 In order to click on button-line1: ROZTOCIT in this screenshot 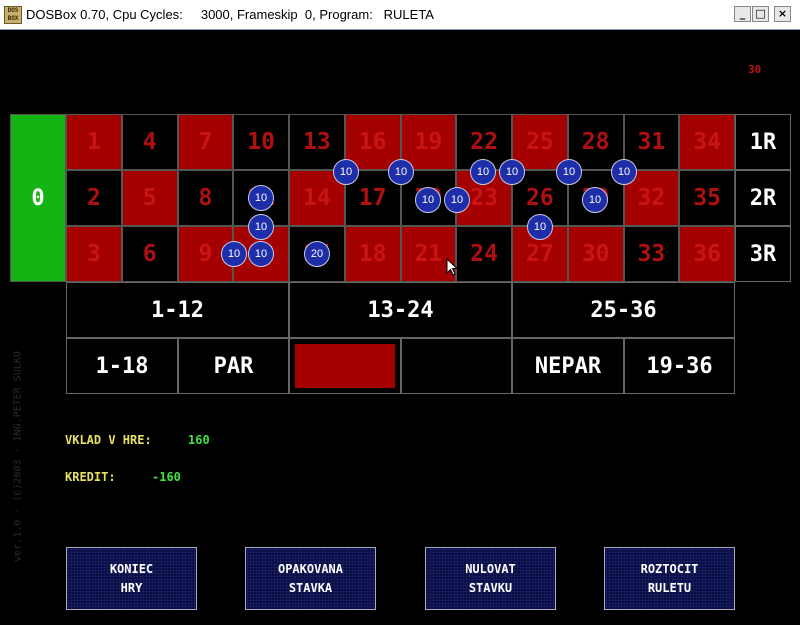, I will do `click(669, 568)`.